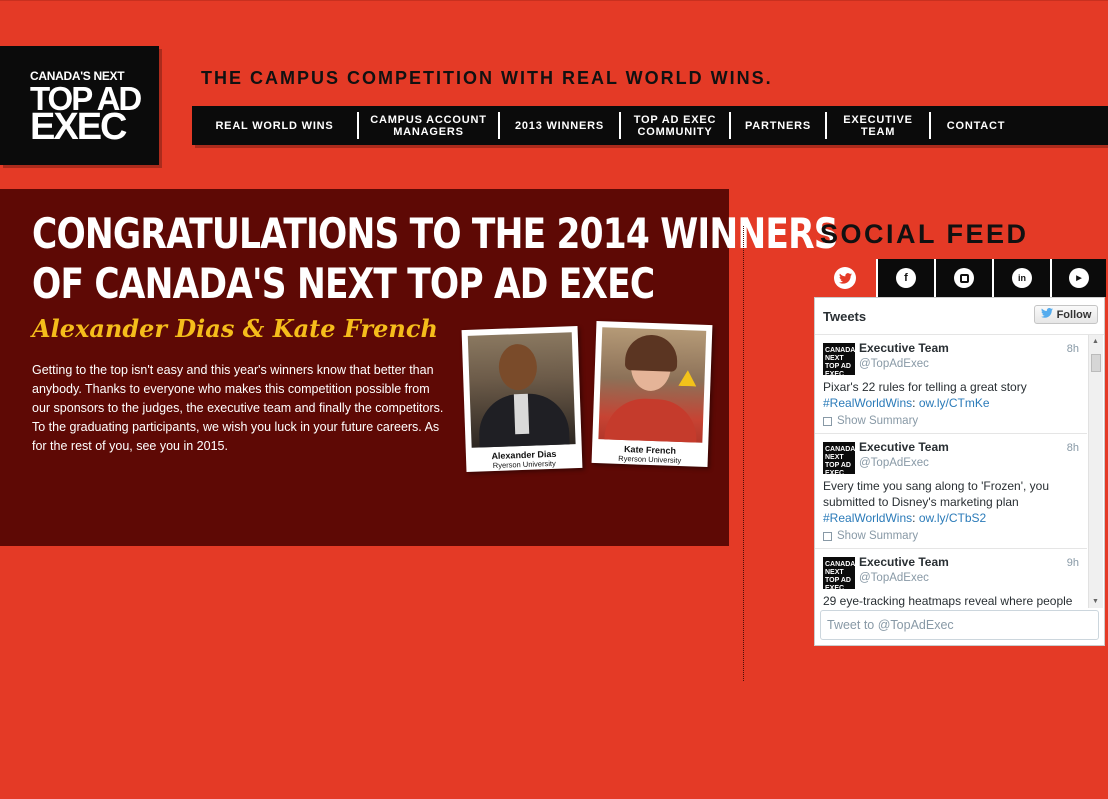 The image size is (1108, 799). What do you see at coordinates (743, 453) in the screenshot?
I see `dotted-divider` at bounding box center [743, 453].